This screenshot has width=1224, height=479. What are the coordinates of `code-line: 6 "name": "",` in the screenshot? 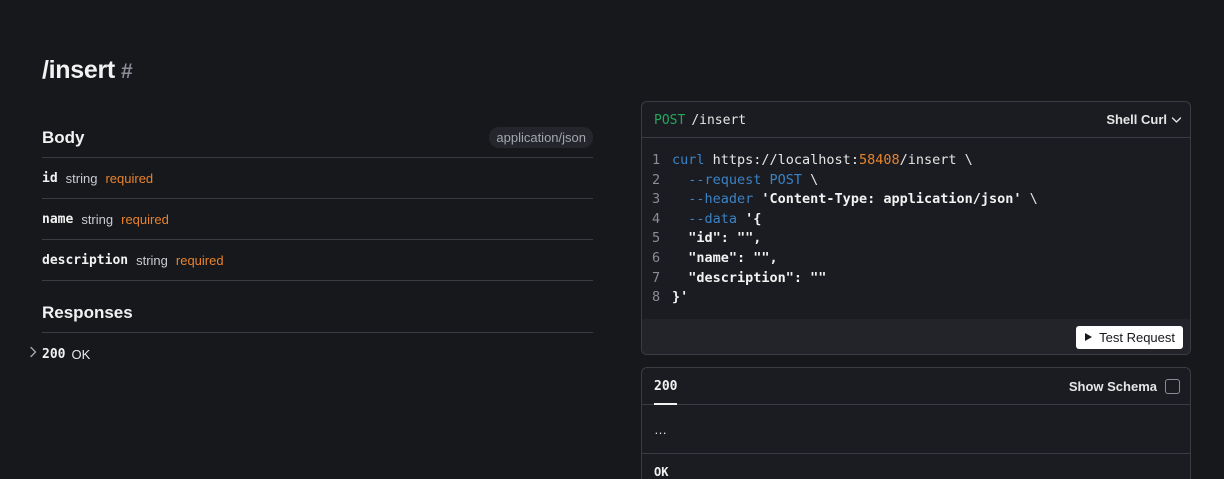 It's located at (921, 259).